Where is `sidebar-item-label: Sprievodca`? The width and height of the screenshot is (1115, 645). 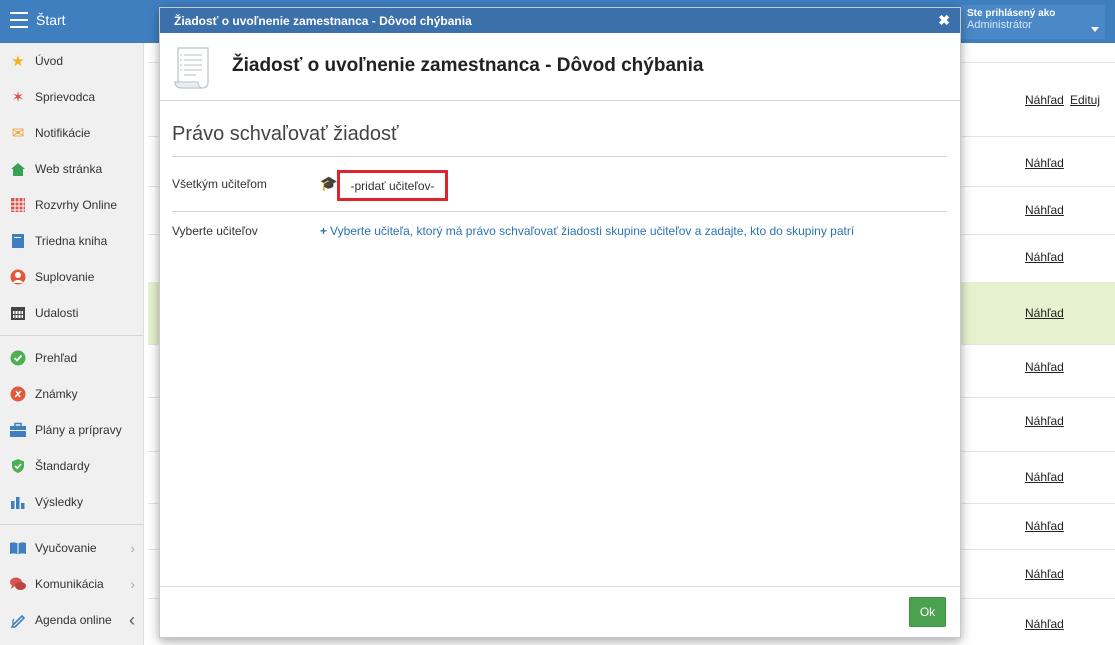 sidebar-item-label: Sprievodca is located at coordinates (65, 97).